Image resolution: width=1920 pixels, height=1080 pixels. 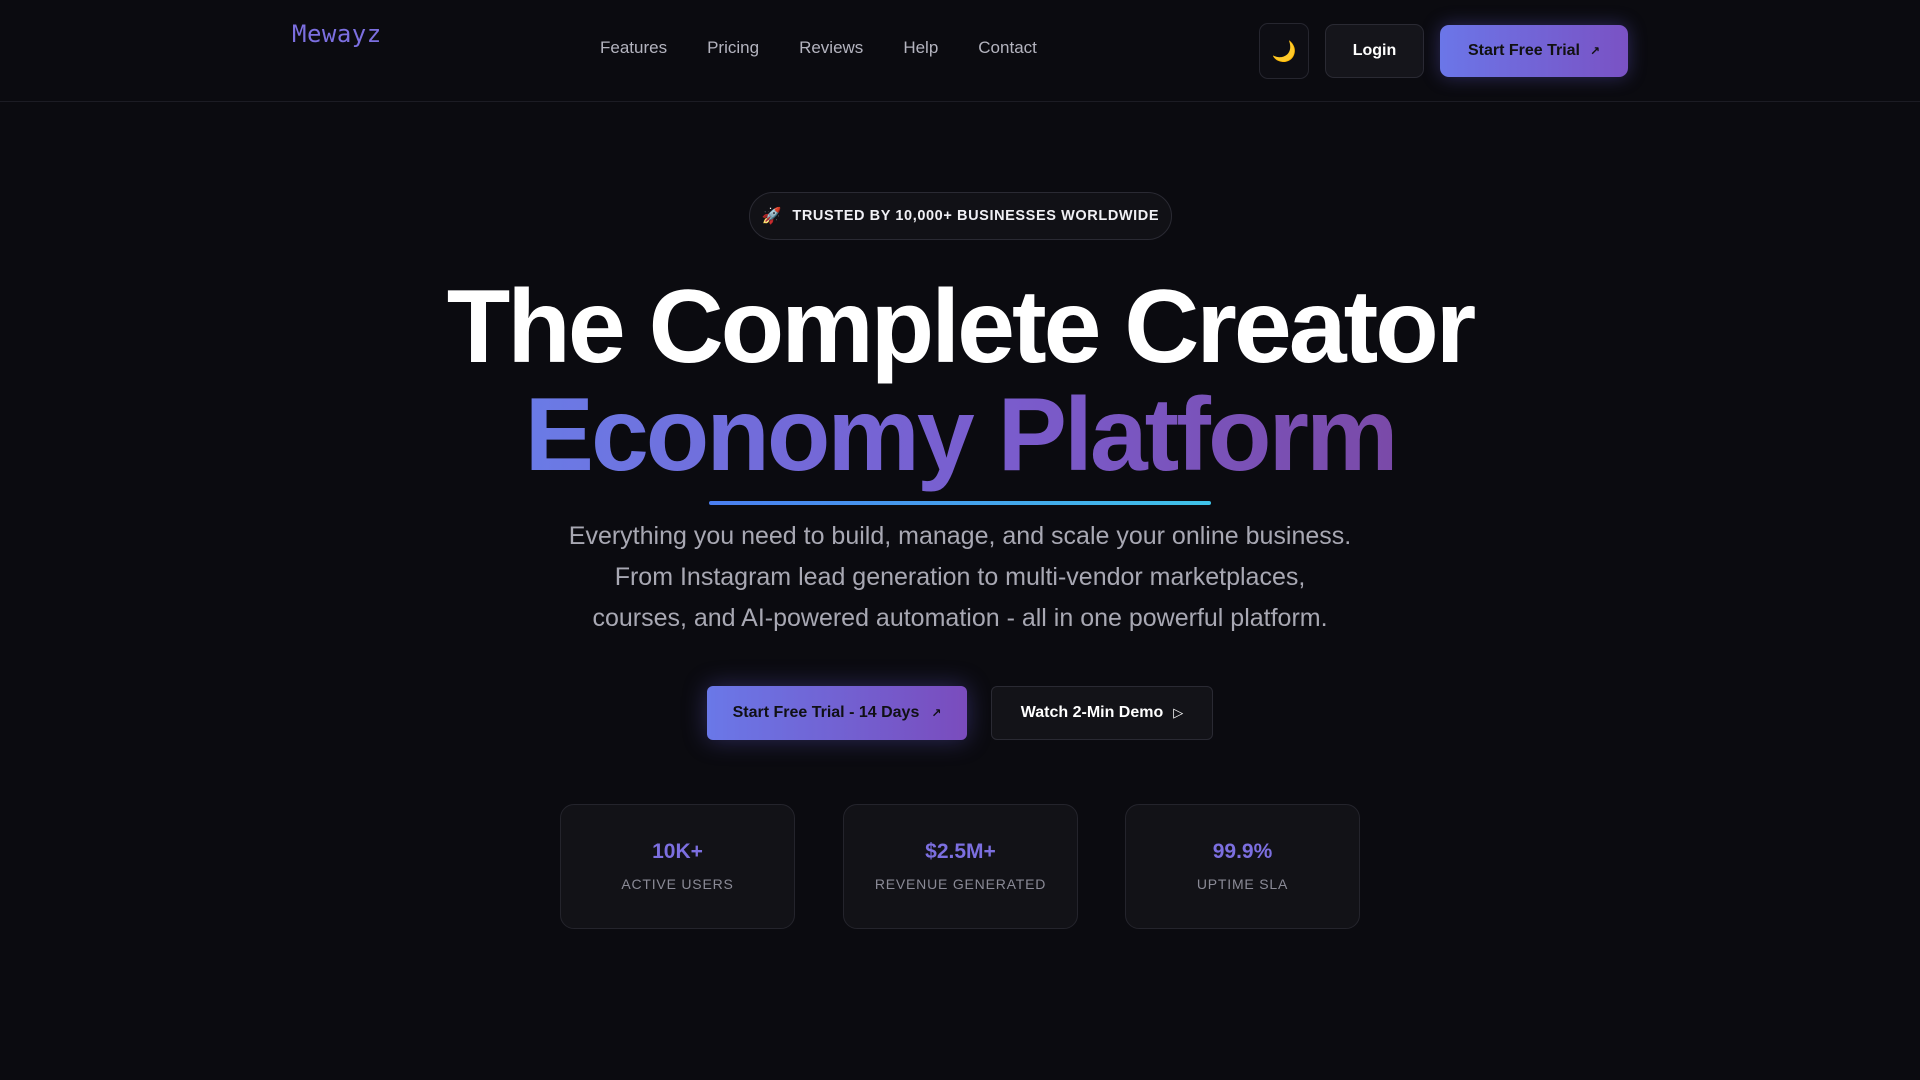 I want to click on stat-value: 10K+, so click(x=677, y=851).